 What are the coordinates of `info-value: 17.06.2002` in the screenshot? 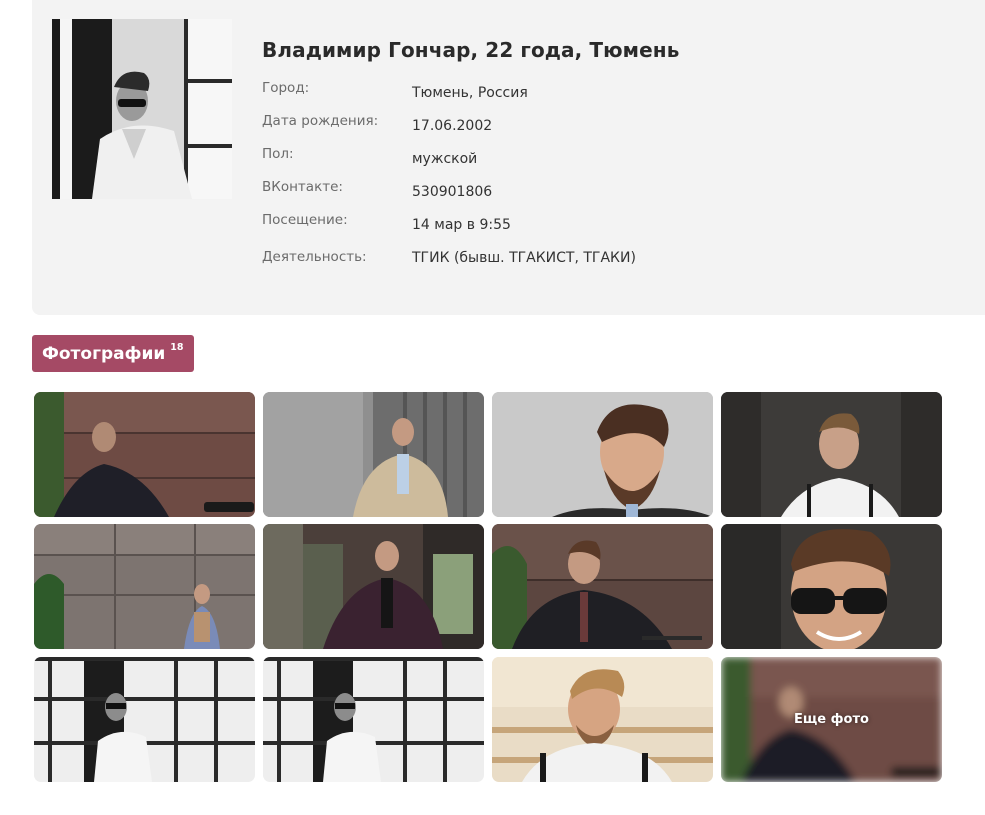 It's located at (452, 126).